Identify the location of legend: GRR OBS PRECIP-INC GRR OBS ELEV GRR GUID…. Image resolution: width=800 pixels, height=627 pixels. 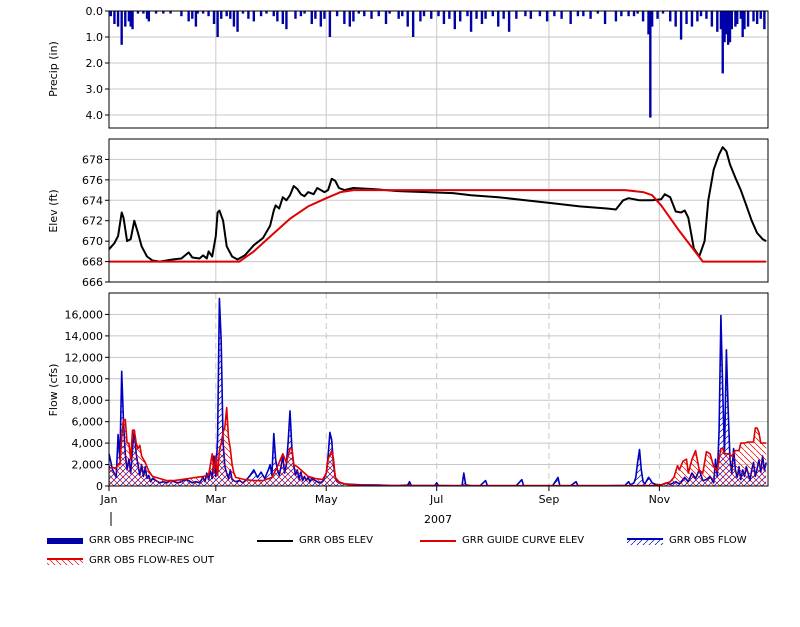
(400, 554).